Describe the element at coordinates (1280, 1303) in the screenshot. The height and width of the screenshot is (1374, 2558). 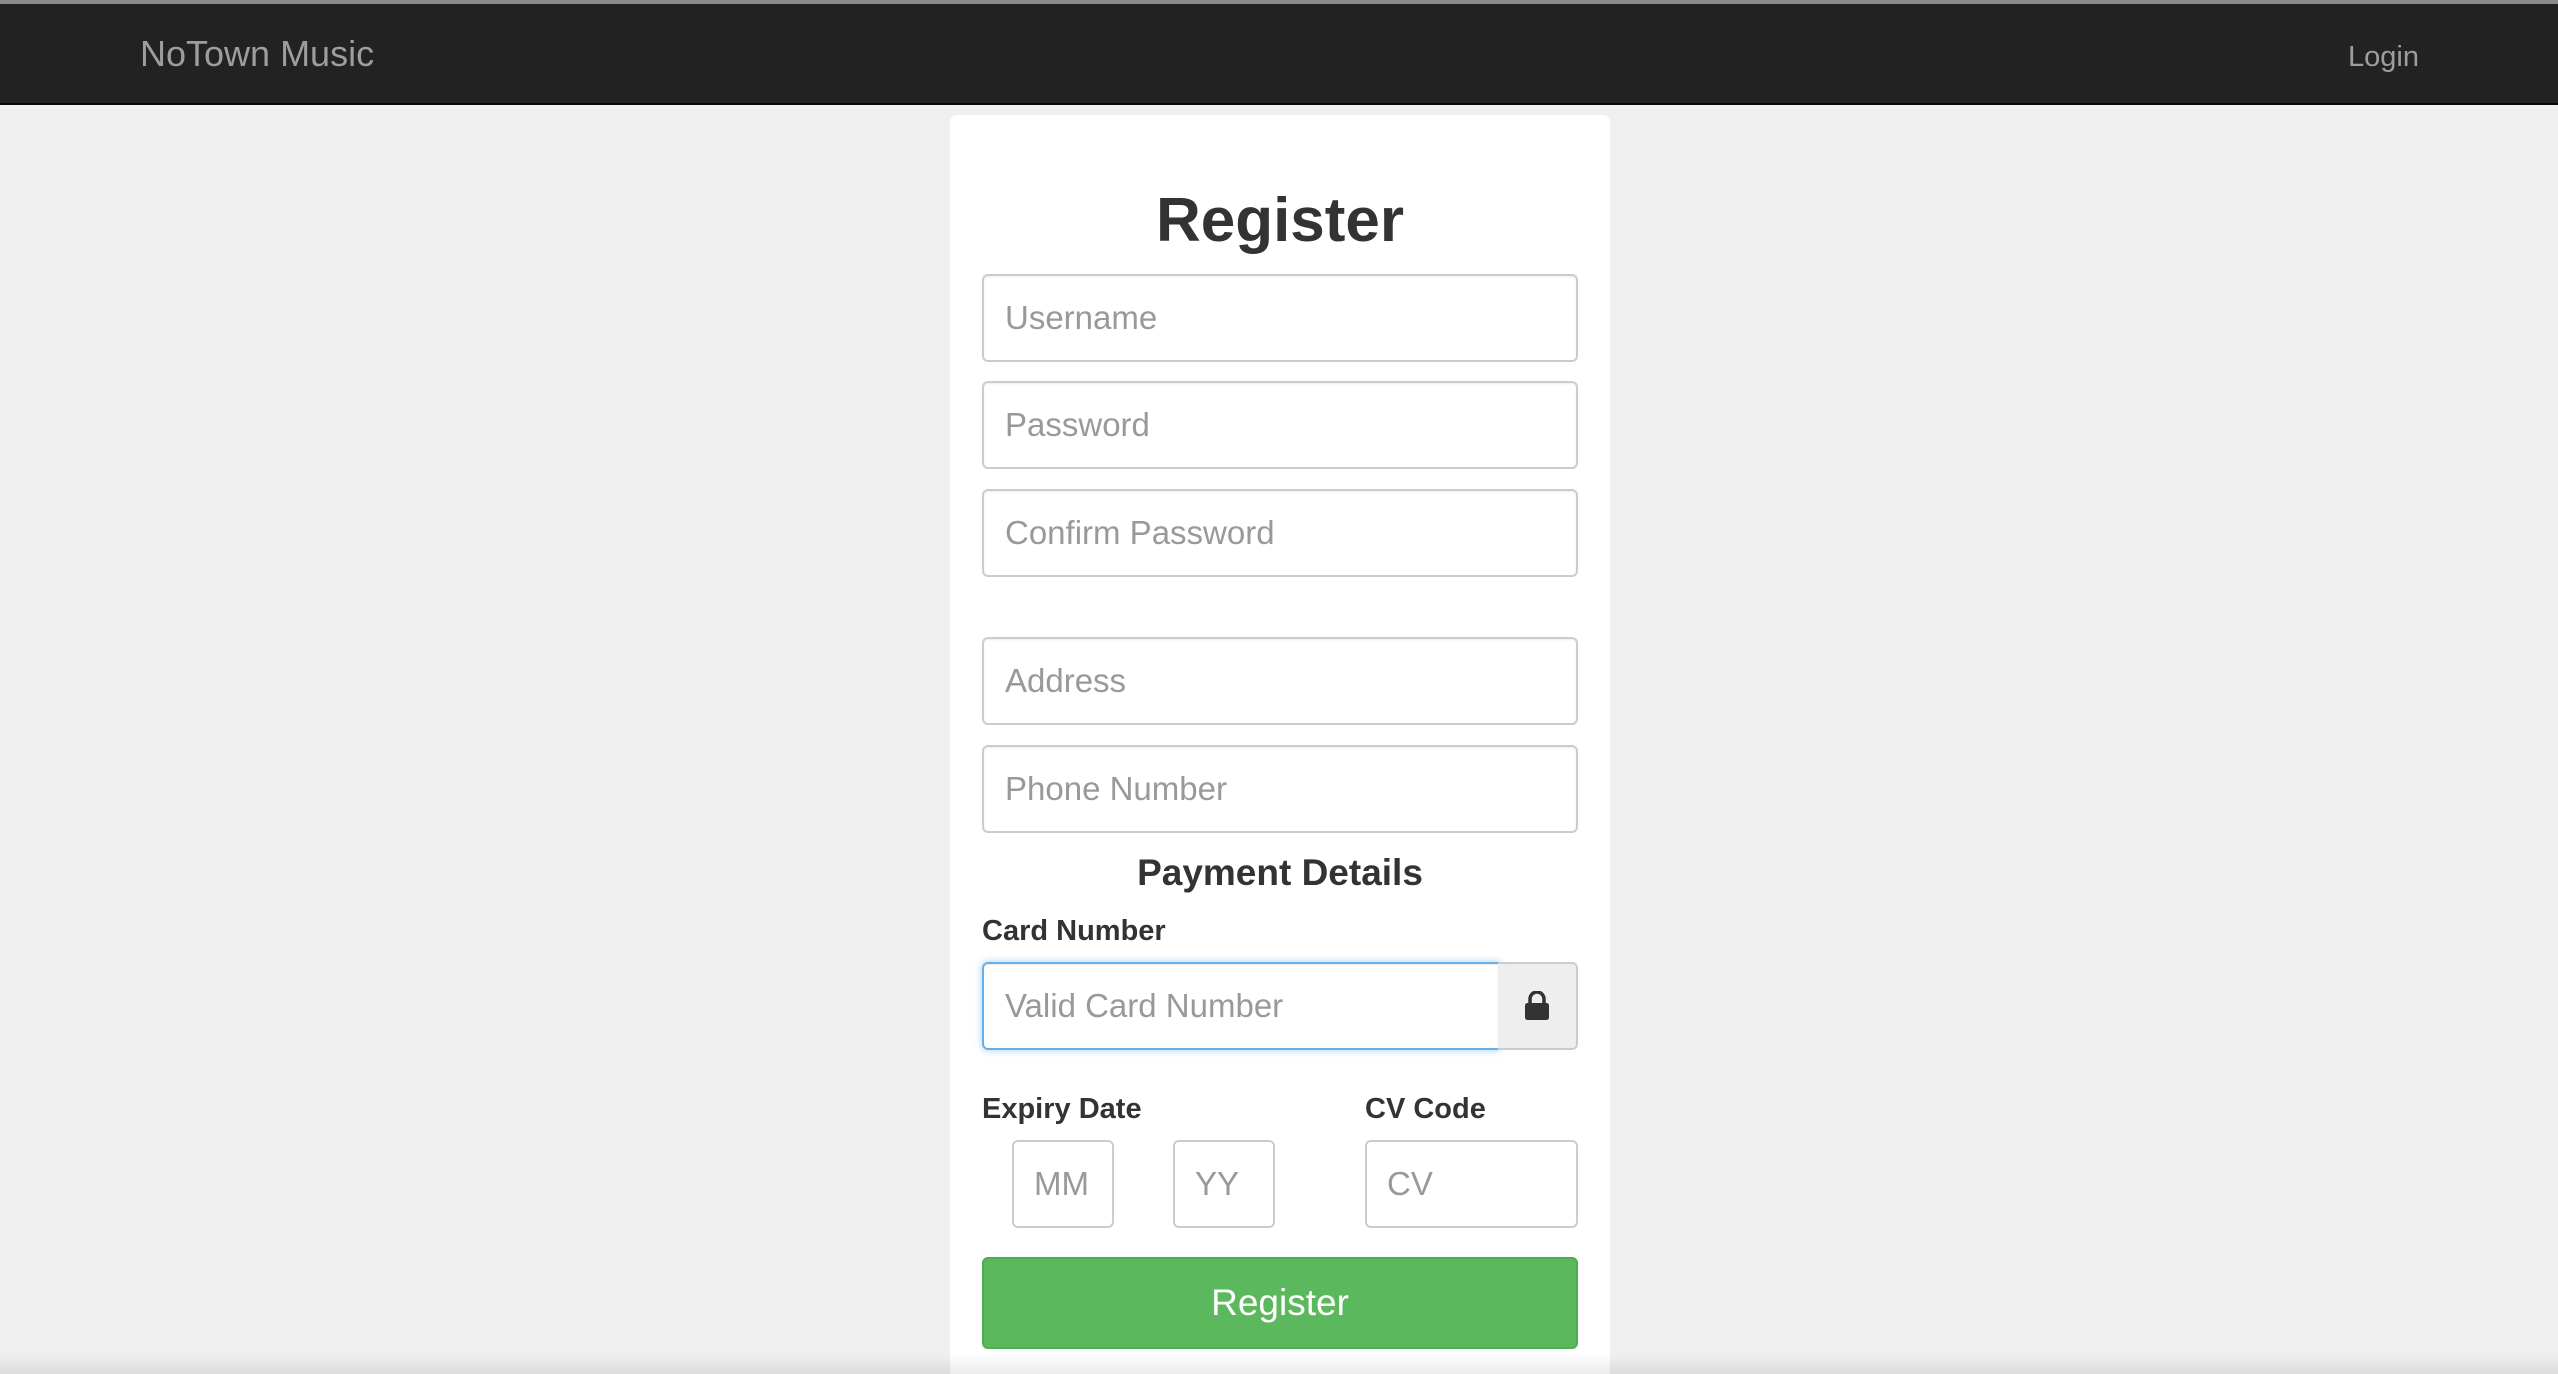
I see `register-button: Register` at that location.